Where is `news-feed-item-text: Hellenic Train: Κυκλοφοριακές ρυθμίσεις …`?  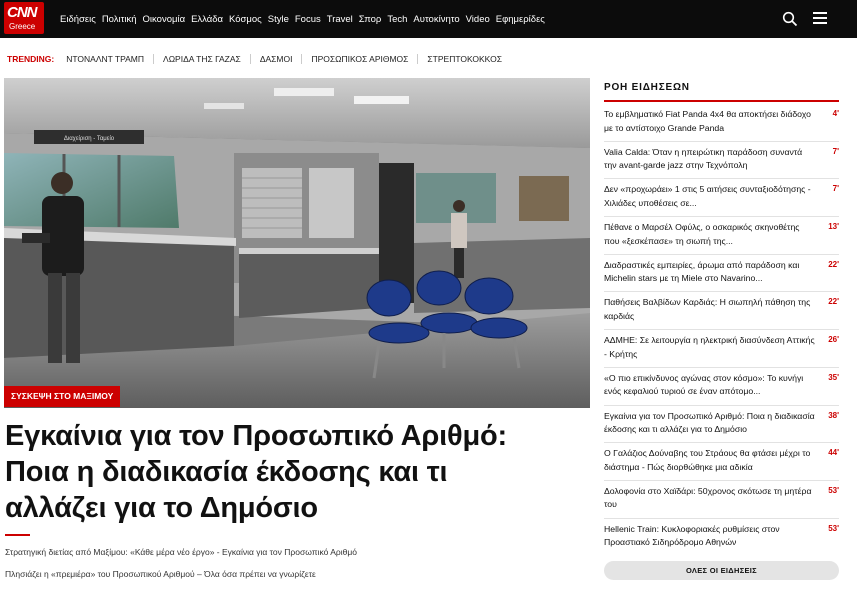
news-feed-item-text: Hellenic Train: Κυκλοφοριακές ρυθμίσεις … is located at coordinates (692, 535).